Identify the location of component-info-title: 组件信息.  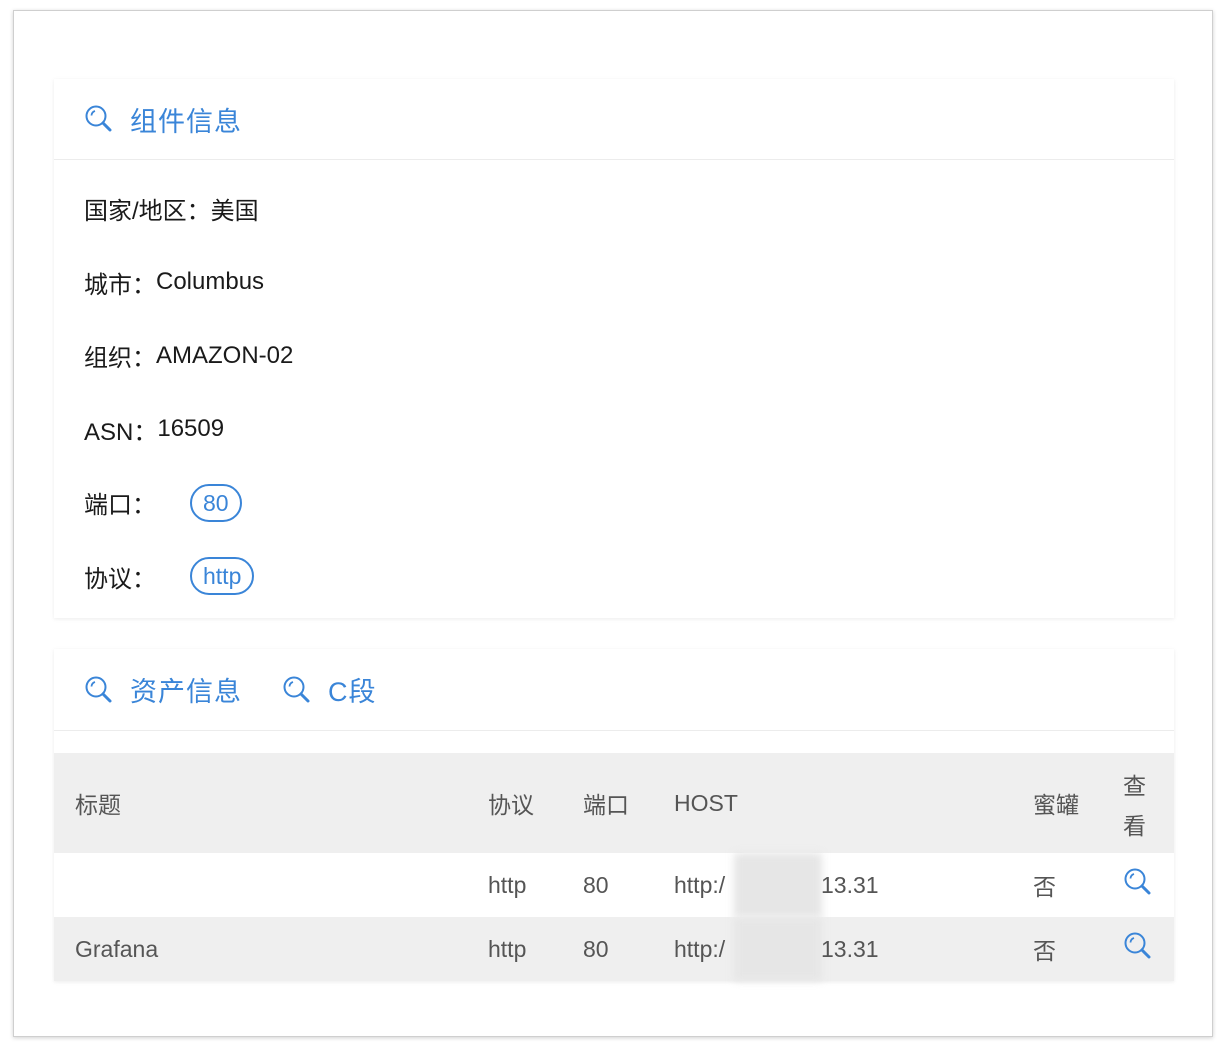
(163, 119).